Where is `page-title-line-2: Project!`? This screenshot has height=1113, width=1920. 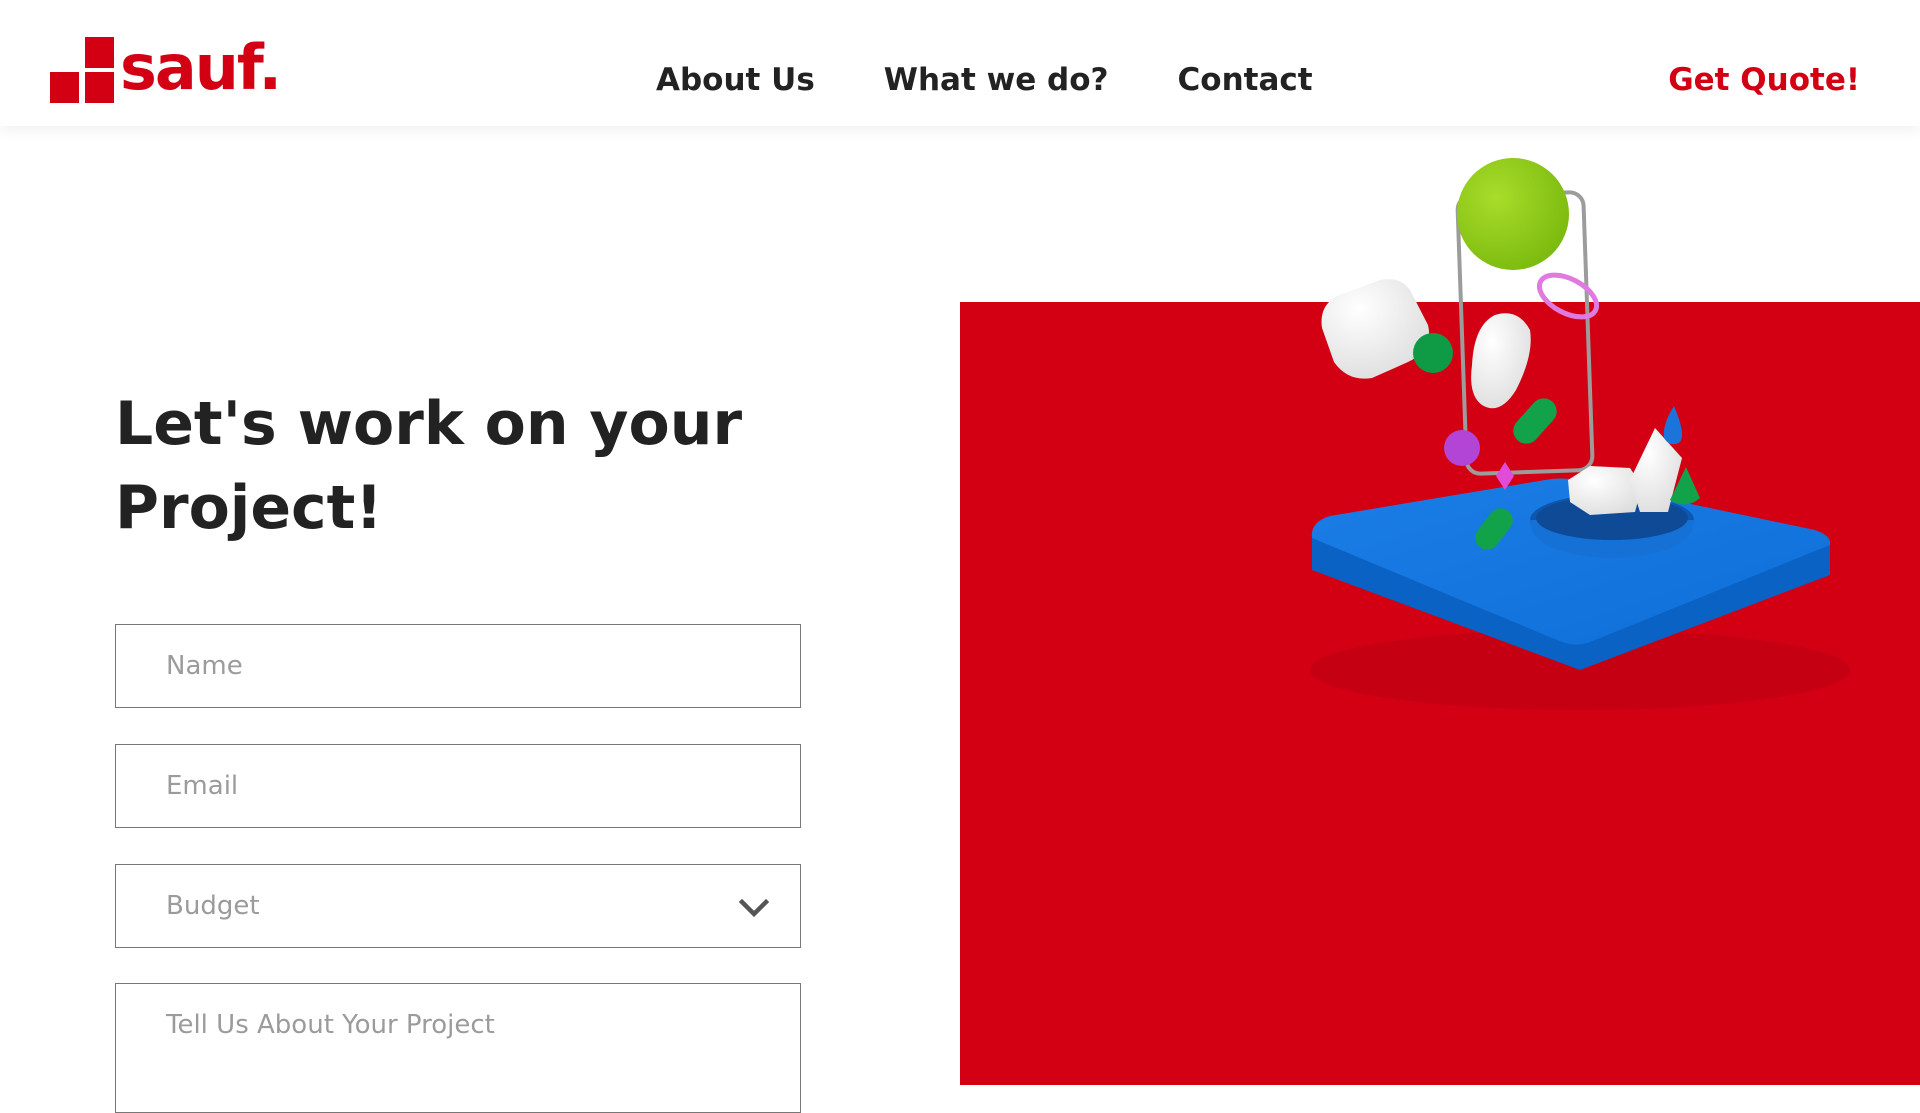
page-title-line-2: Project! is located at coordinates (249, 508).